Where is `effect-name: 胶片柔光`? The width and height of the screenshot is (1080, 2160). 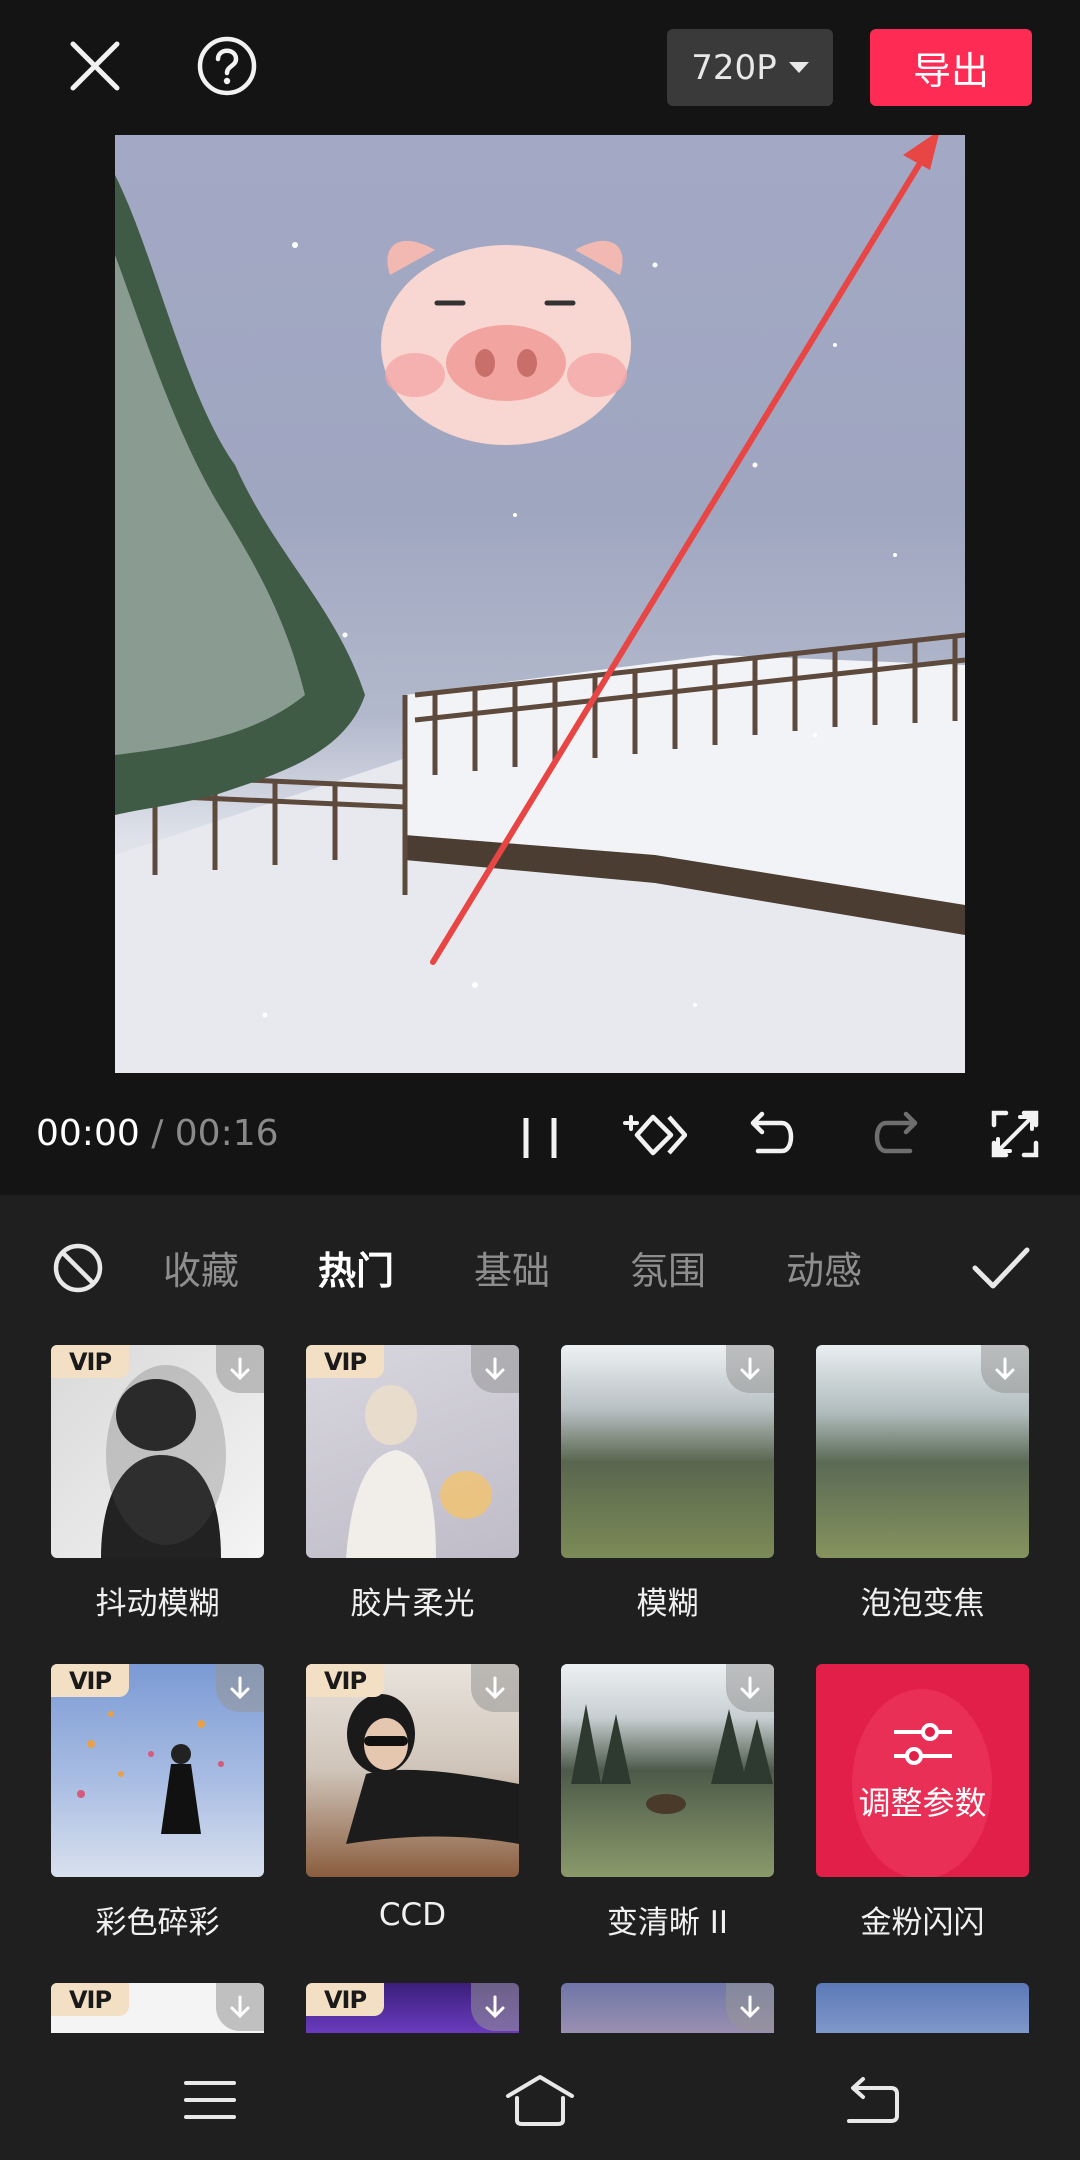
effect-name: 胶片柔光 is located at coordinates (412, 1604).